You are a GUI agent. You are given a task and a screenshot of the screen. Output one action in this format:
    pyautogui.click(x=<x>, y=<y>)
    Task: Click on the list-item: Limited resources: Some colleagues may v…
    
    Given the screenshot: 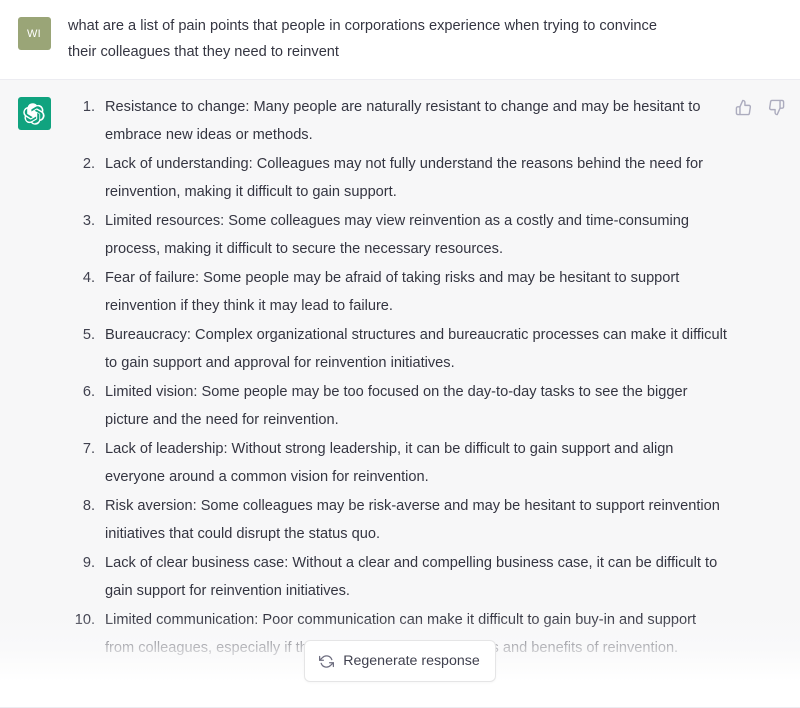 What is the action you would take?
    pyautogui.click(x=379, y=232)
    